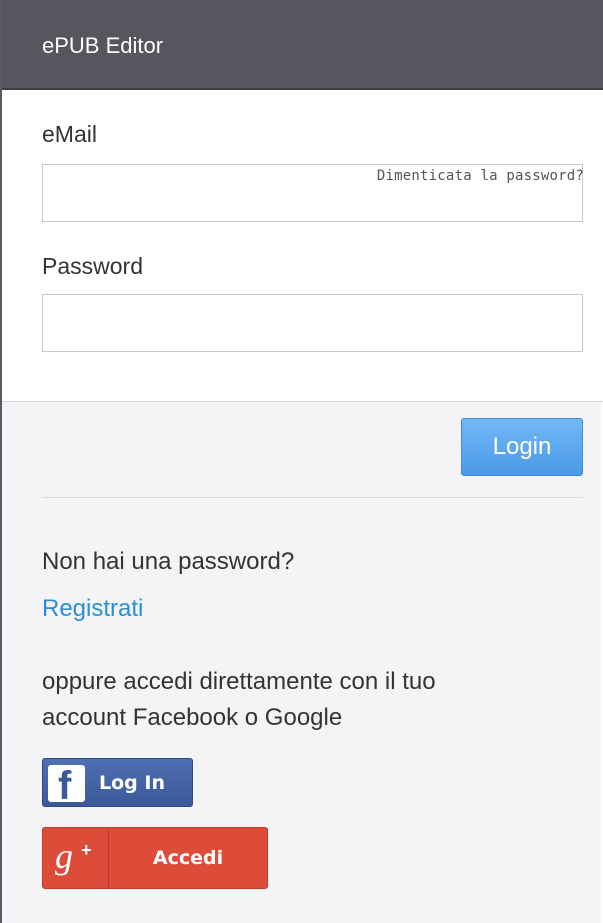 The height and width of the screenshot is (923, 603). What do you see at coordinates (302, 45) in the screenshot?
I see `panel-header: ePUB Editor` at bounding box center [302, 45].